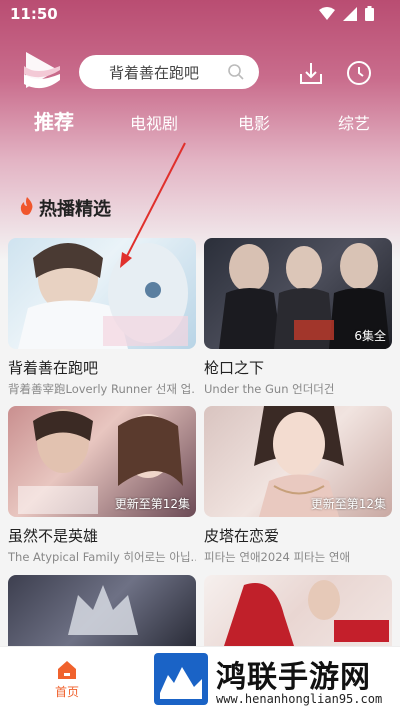 This screenshot has width=400, height=711. I want to click on wifi-icon, so click(327, 13).